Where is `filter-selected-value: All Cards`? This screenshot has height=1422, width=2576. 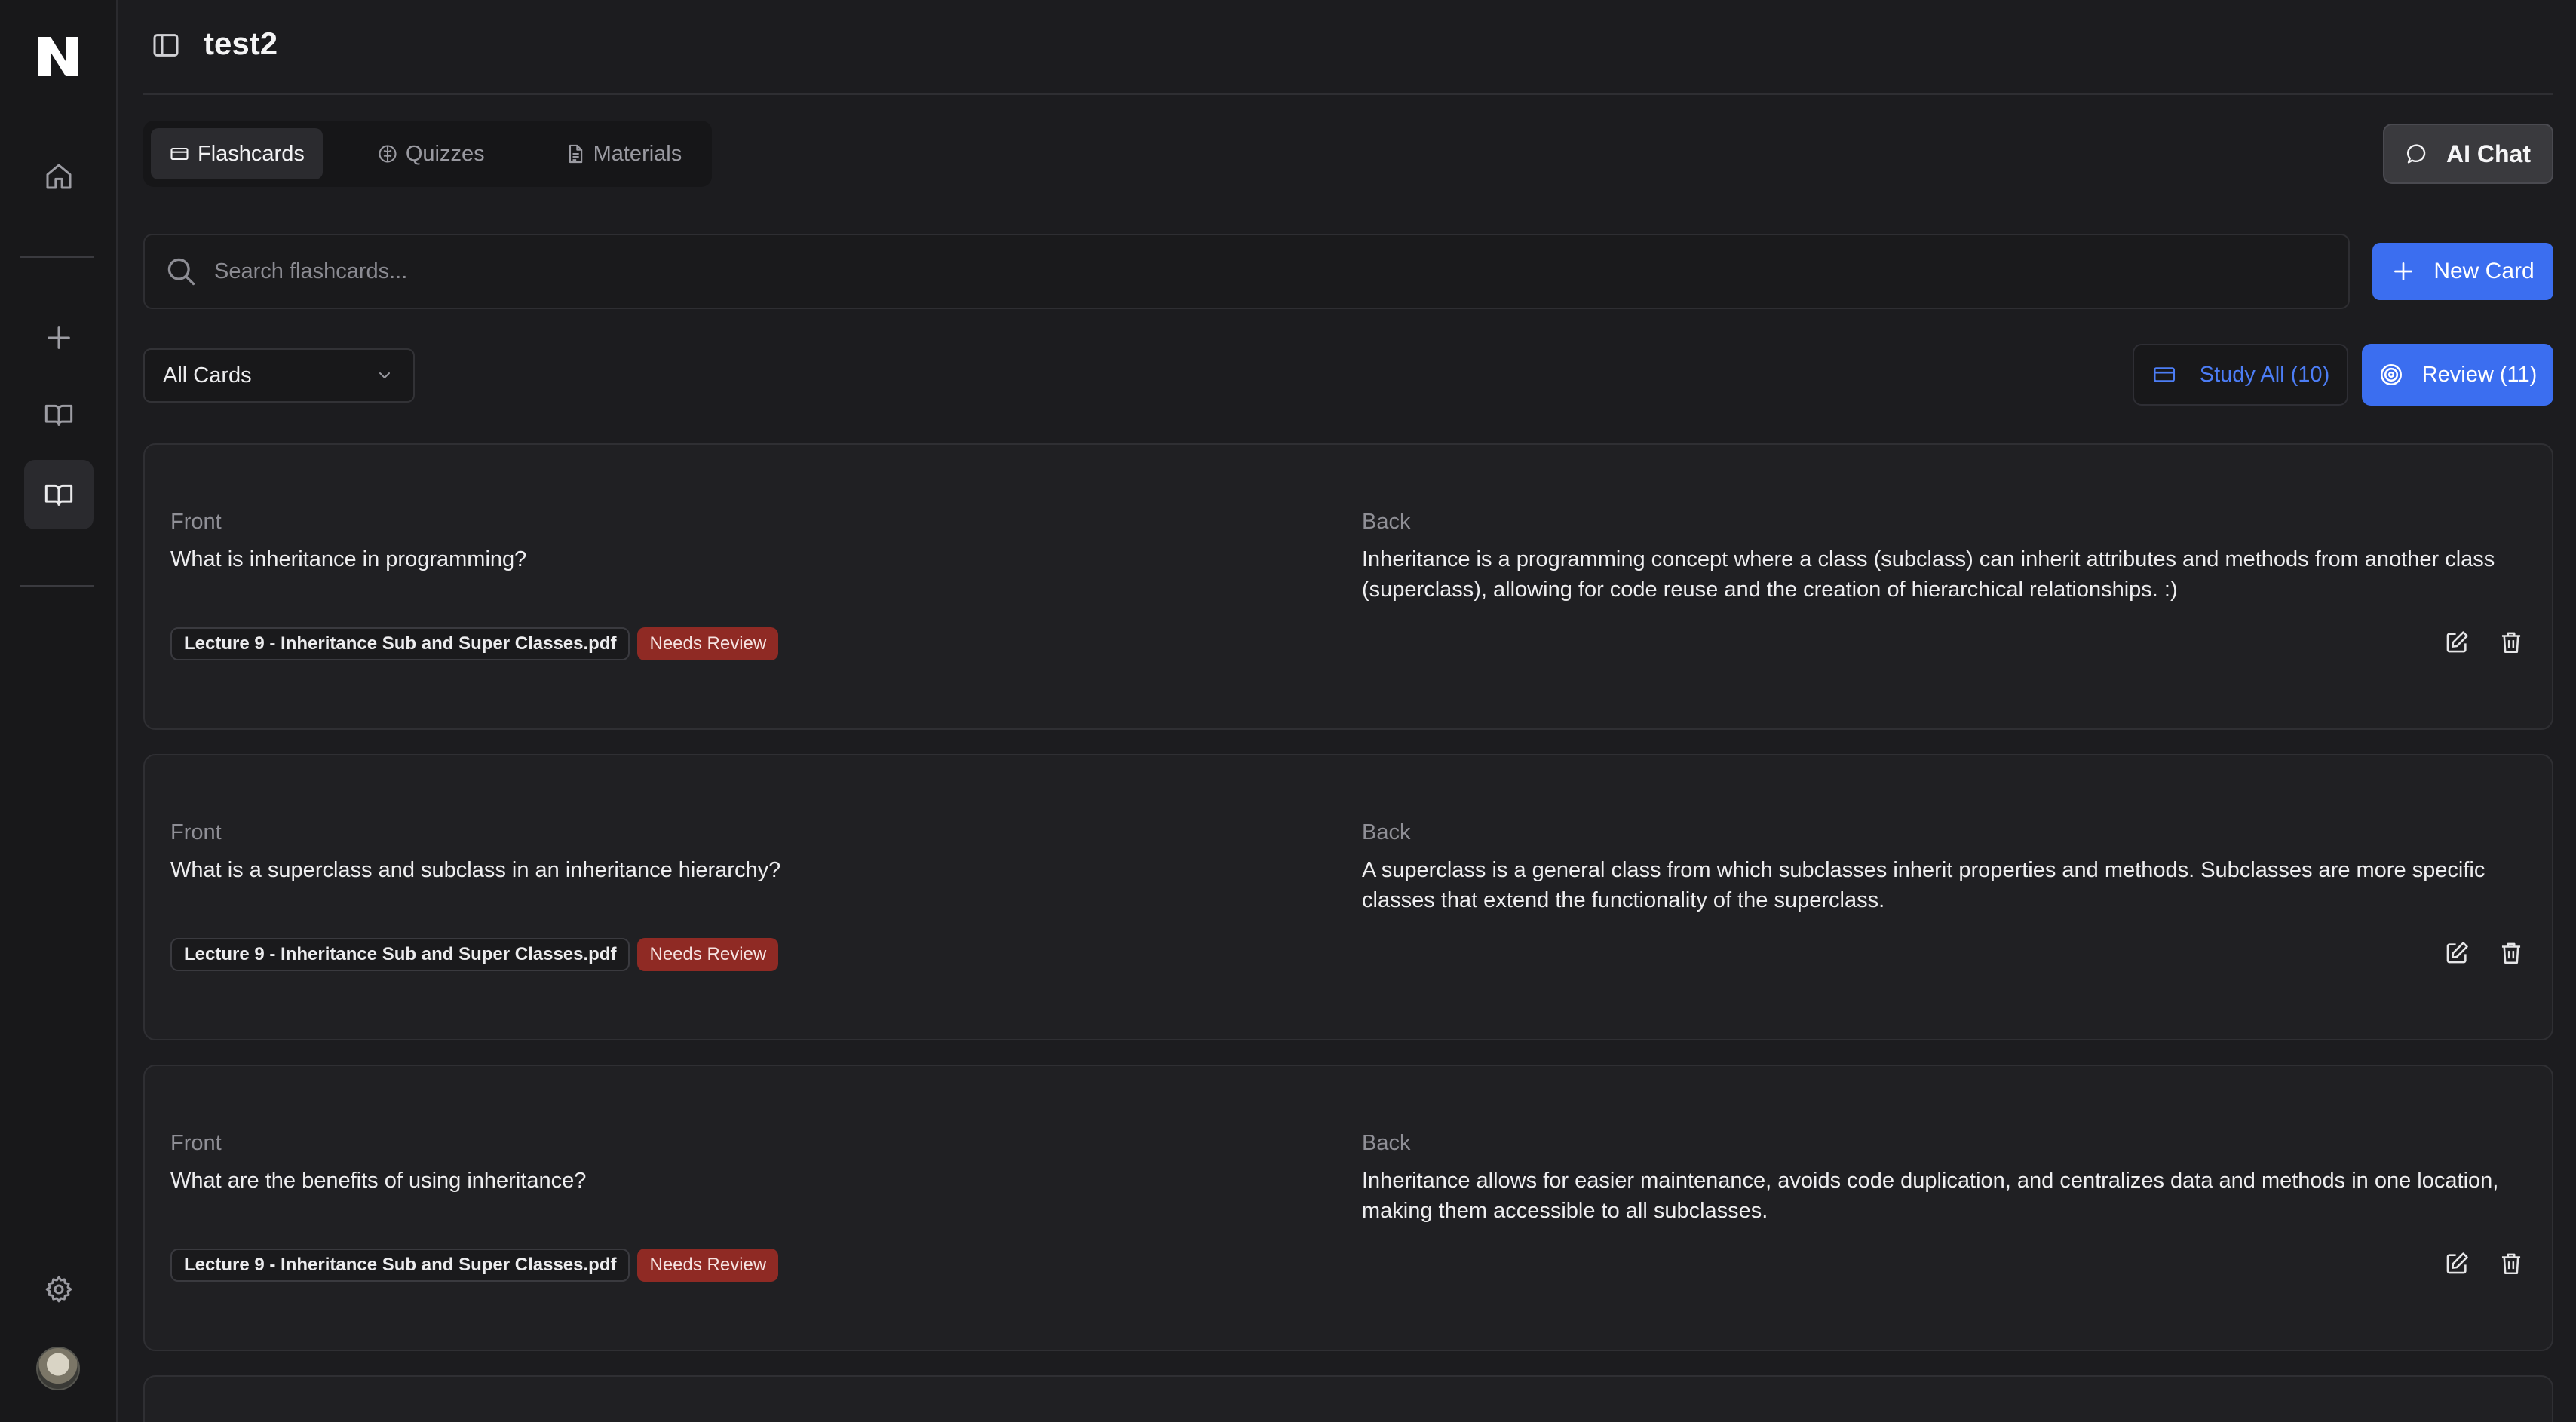 filter-selected-value: All Cards is located at coordinates (207, 375).